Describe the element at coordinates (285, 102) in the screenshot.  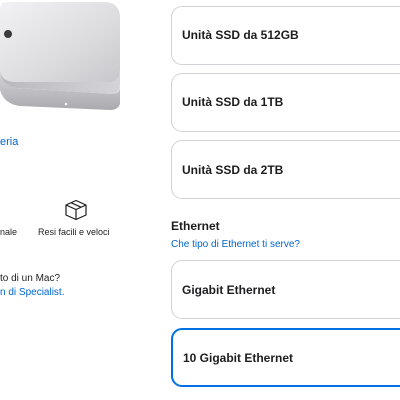
I see `storage-option-1tb: Unità SSD da 1TB` at that location.